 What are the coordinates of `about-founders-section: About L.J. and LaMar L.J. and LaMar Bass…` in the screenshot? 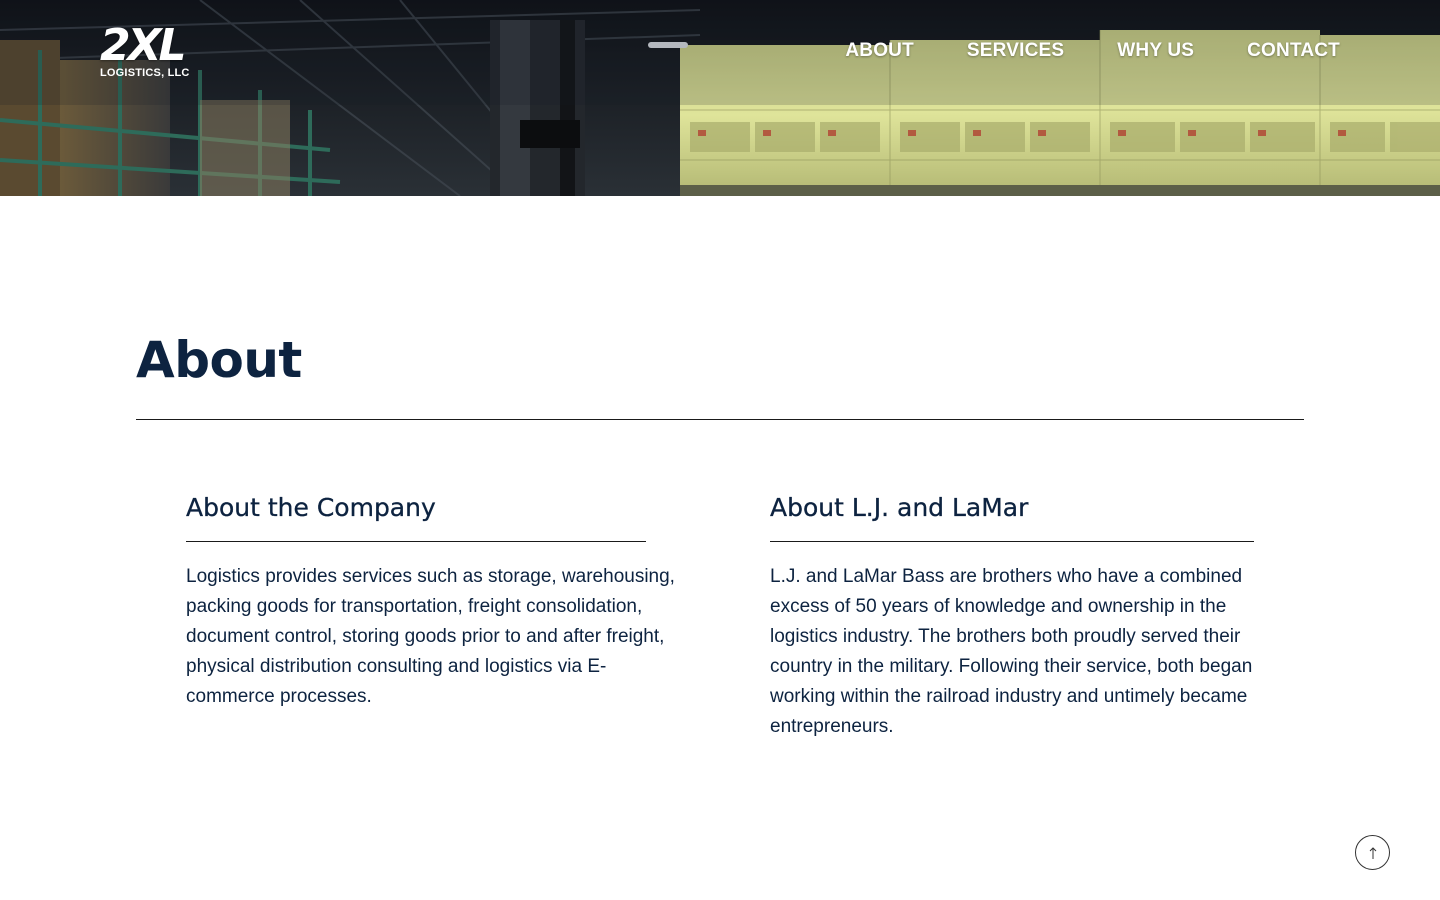 It's located at (1012, 616).